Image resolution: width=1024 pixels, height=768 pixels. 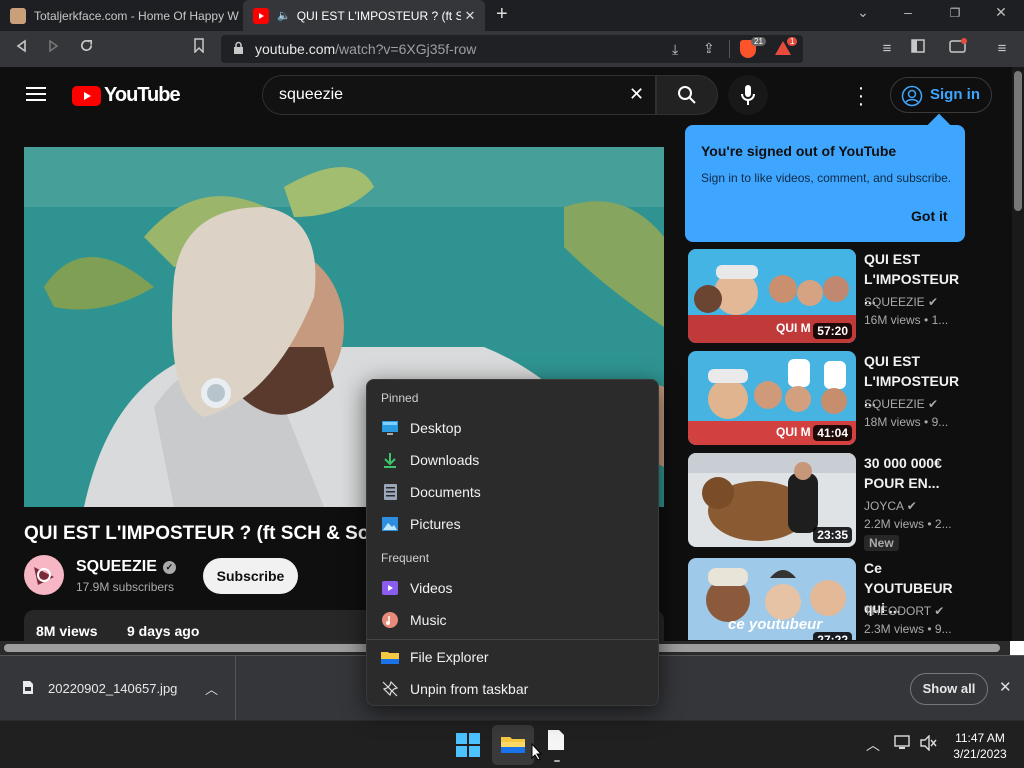 What do you see at coordinates (980, 746) in the screenshot?
I see `clock: 11:47 AM 3/21/2023` at bounding box center [980, 746].